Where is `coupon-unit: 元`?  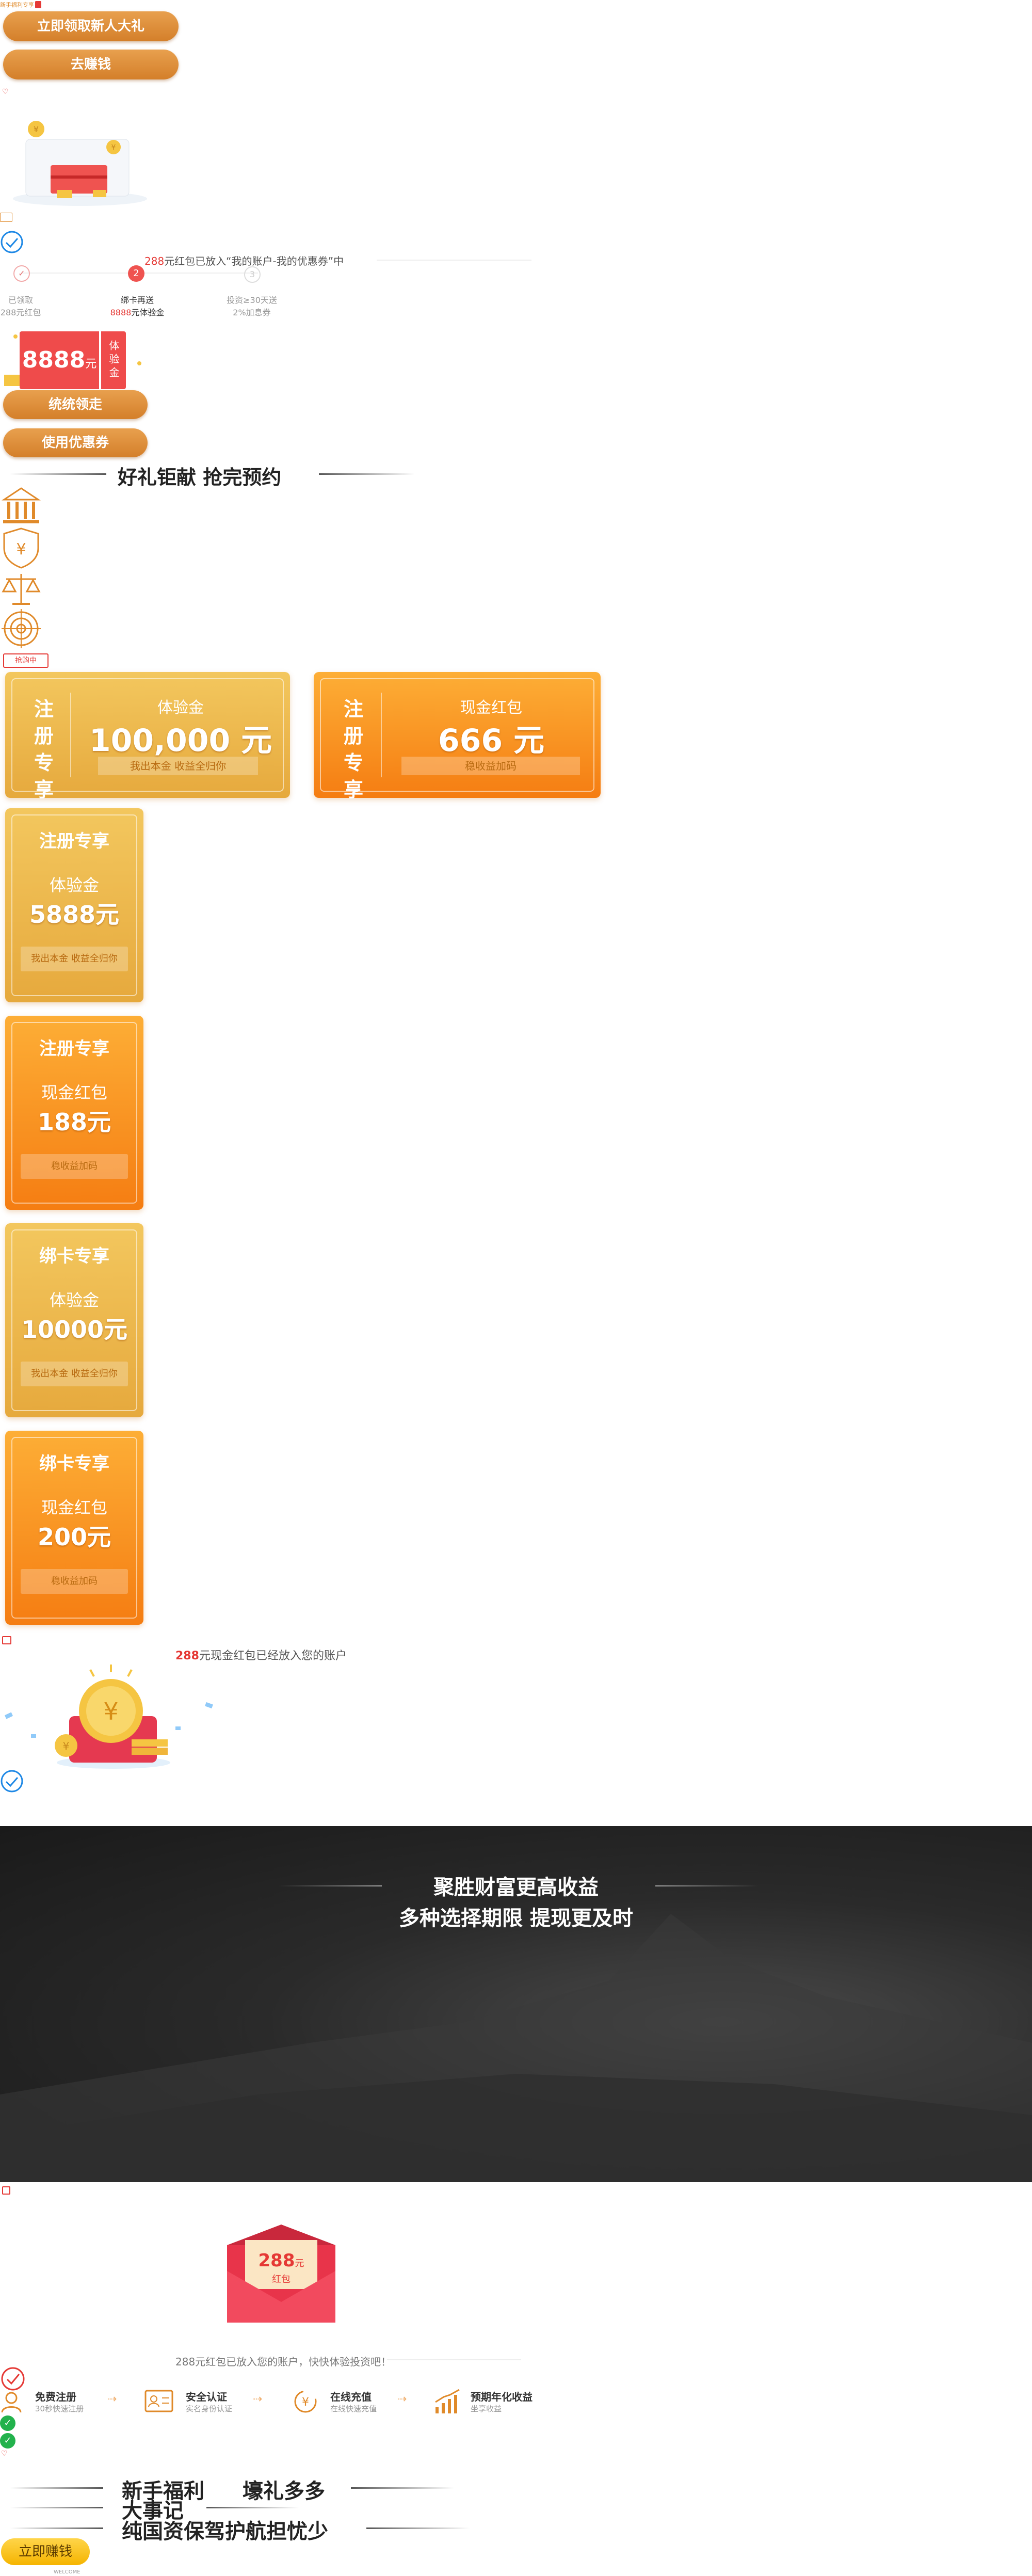
coupon-unit: 元 is located at coordinates (91, 364).